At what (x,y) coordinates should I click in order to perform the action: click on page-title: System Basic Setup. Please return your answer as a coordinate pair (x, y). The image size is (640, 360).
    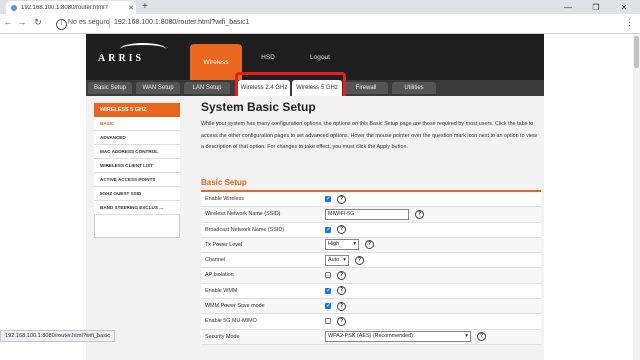
    Looking at the image, I should click on (258, 107).